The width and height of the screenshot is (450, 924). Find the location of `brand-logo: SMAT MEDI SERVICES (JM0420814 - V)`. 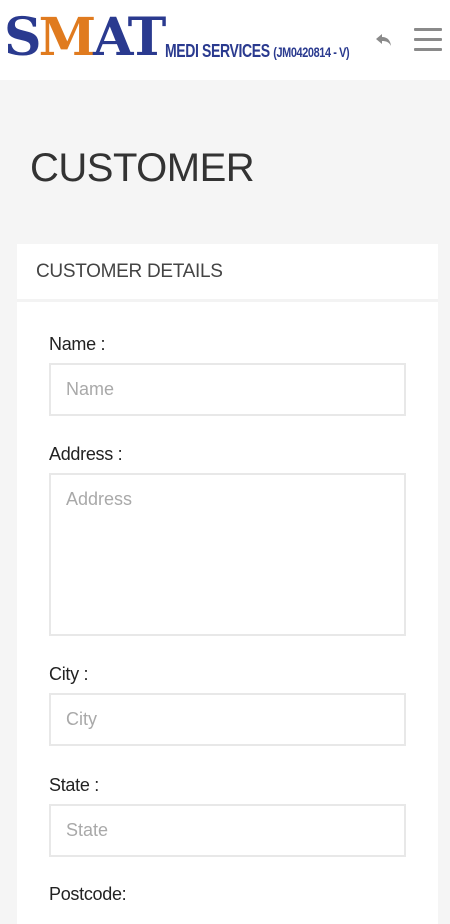

brand-logo: SMAT MEDI SERVICES (JM0420814 - V) is located at coordinates (203, 38).